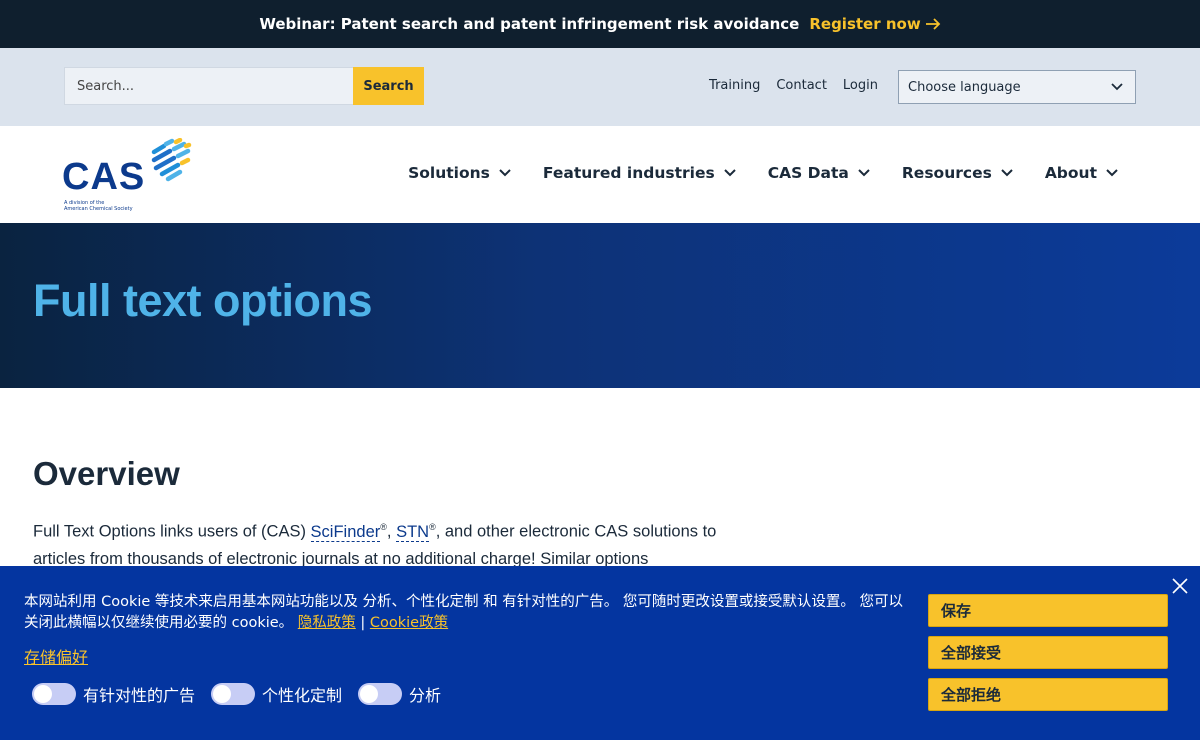 Image resolution: width=1200 pixels, height=740 pixels. What do you see at coordinates (302, 695) in the screenshot?
I see `toggle-personalization-label: 个性化定制` at bounding box center [302, 695].